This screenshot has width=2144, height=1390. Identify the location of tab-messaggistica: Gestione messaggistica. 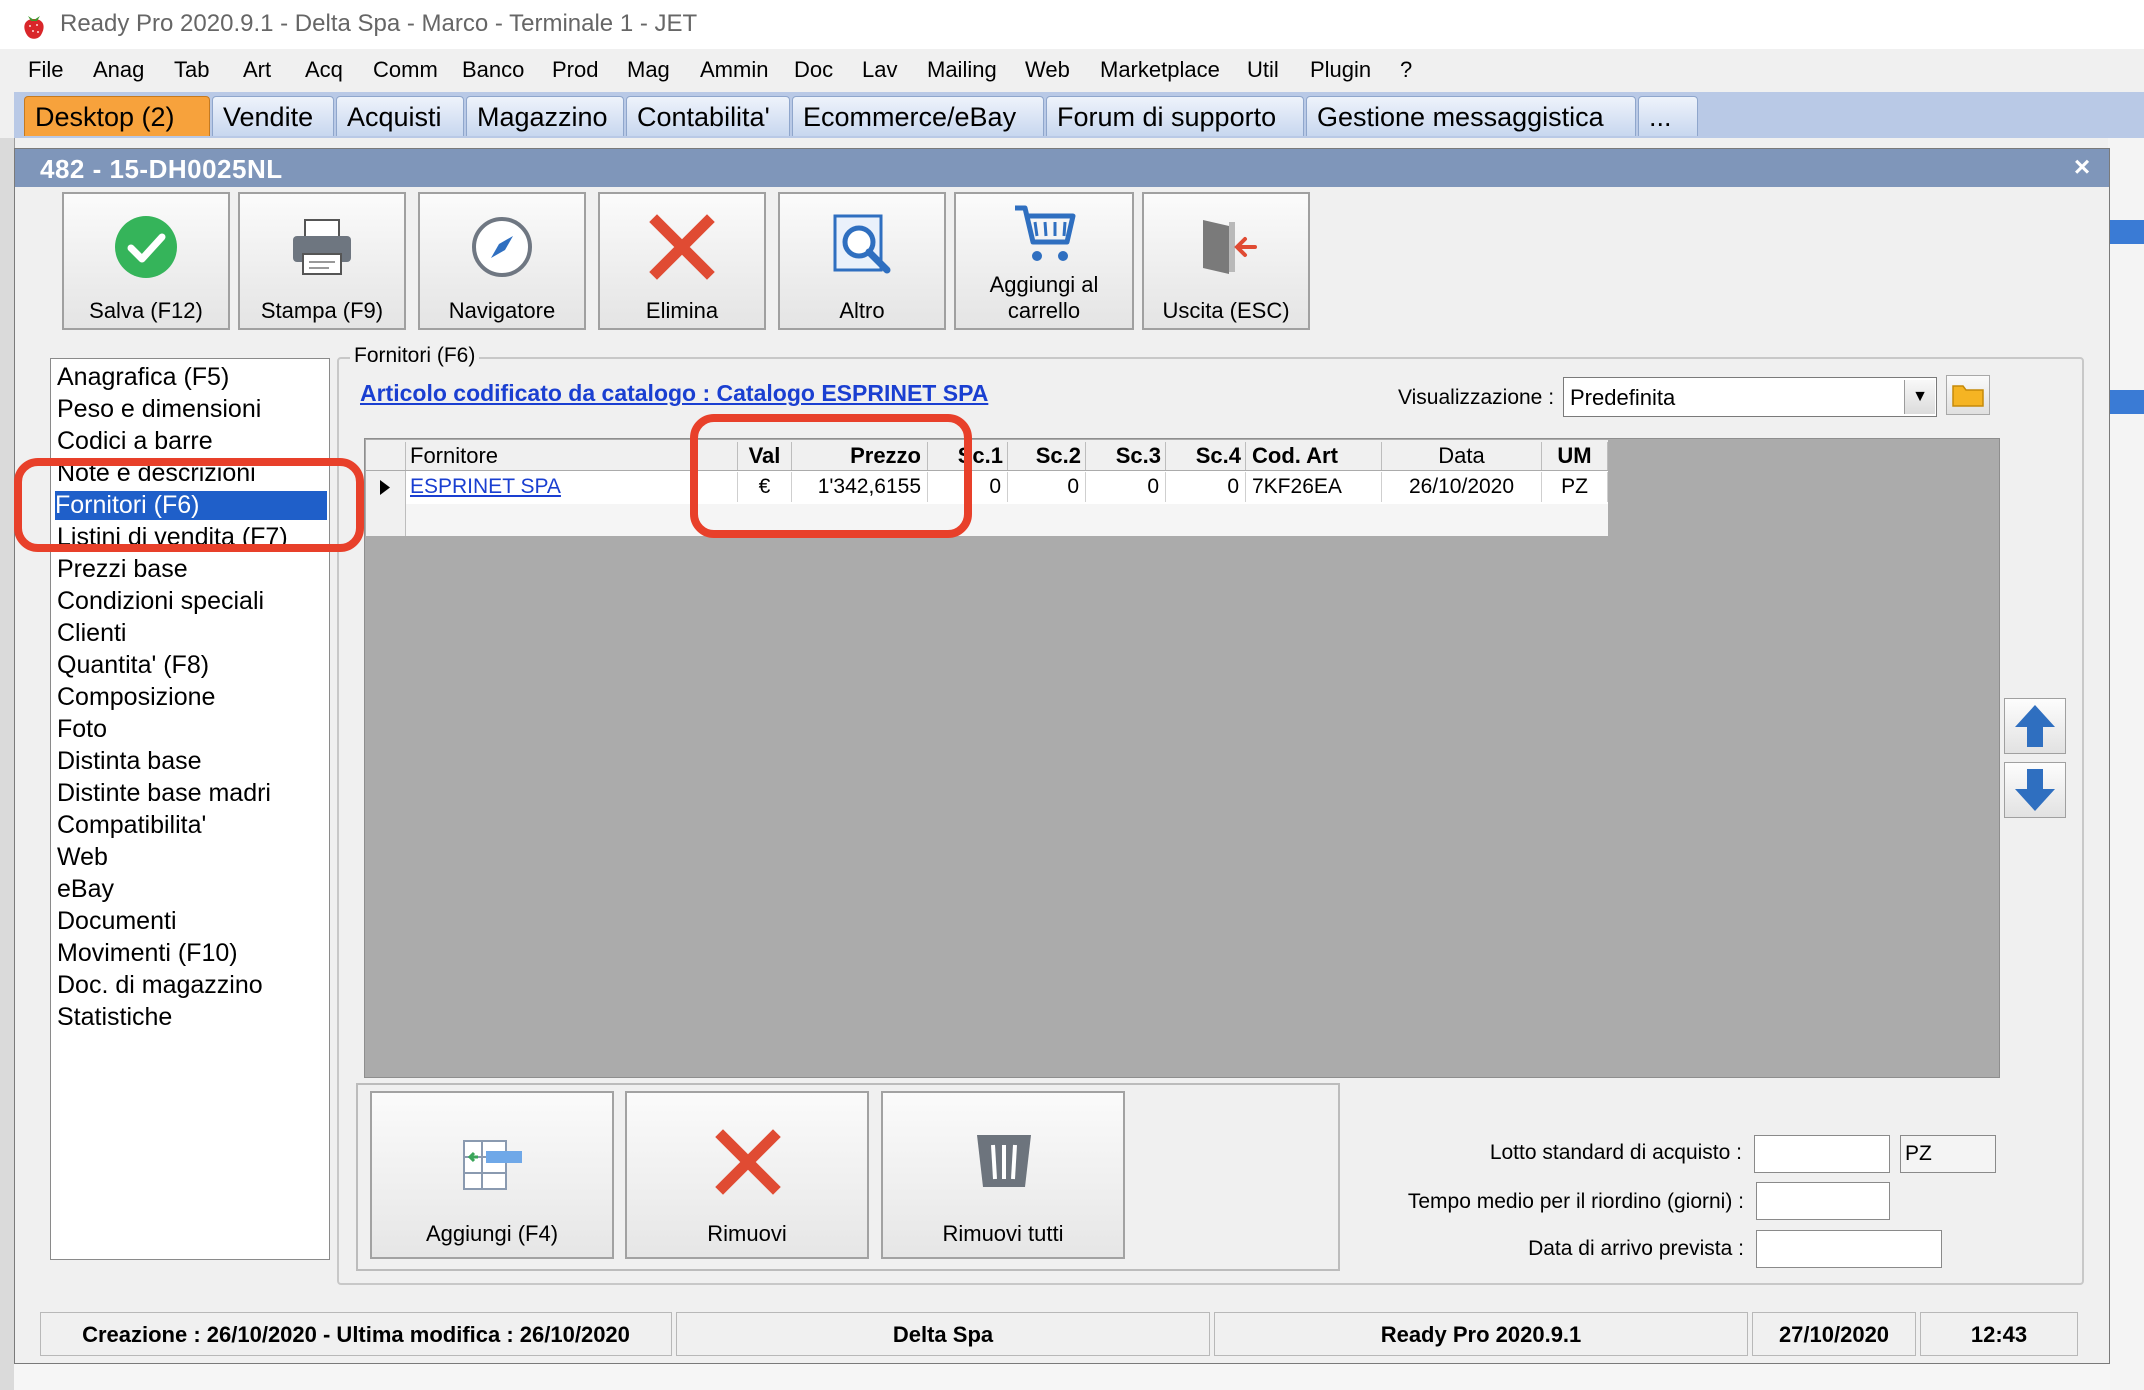
(1471, 116).